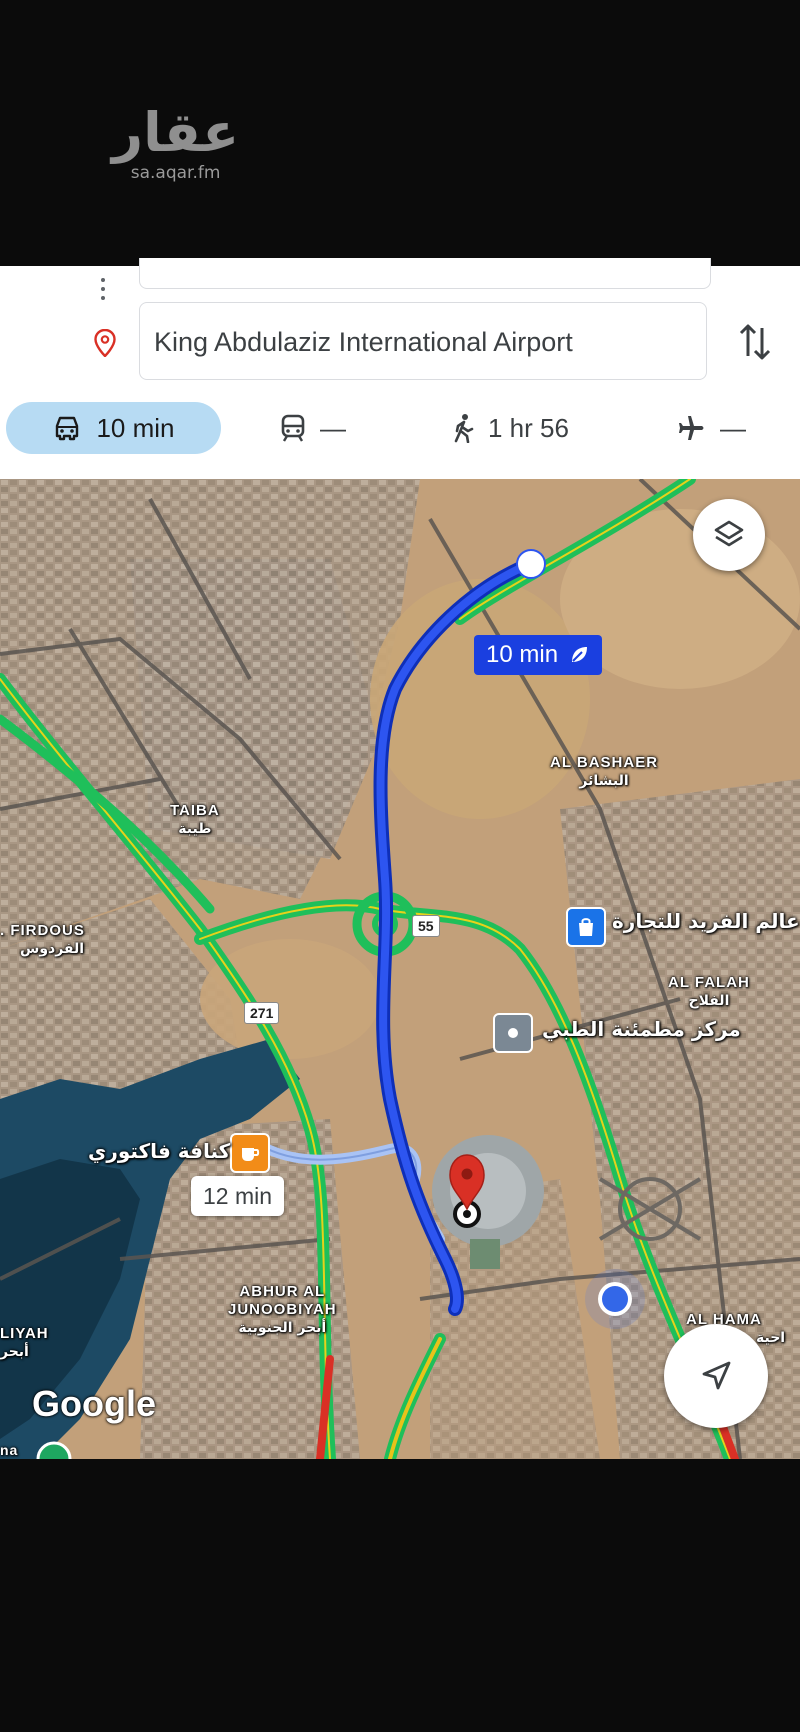 The width and height of the screenshot is (800, 1732). I want to click on eco-leaf-icon, so click(580, 654).